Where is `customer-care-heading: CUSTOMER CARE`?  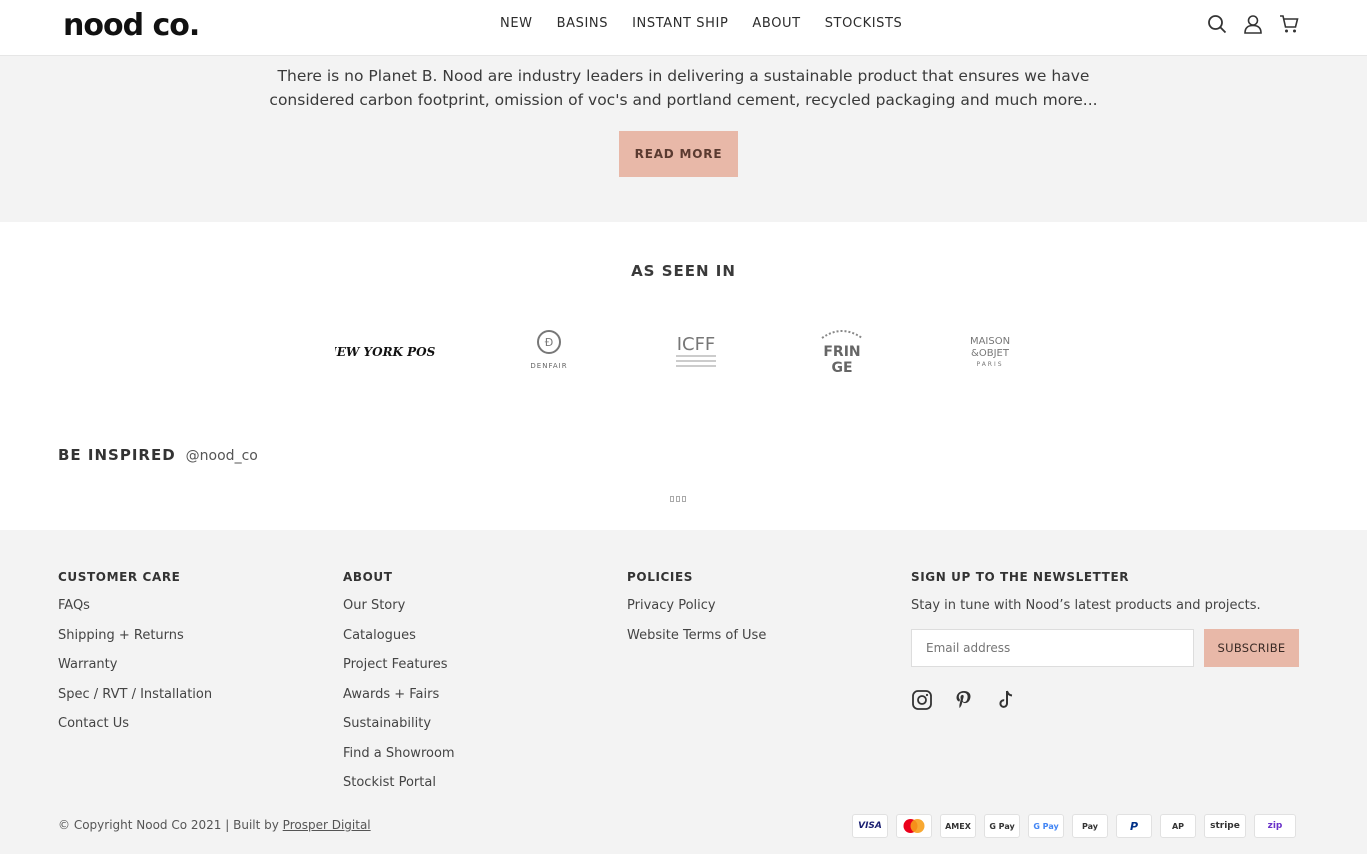
customer-care-heading: CUSTOMER CARE is located at coordinates (119, 577).